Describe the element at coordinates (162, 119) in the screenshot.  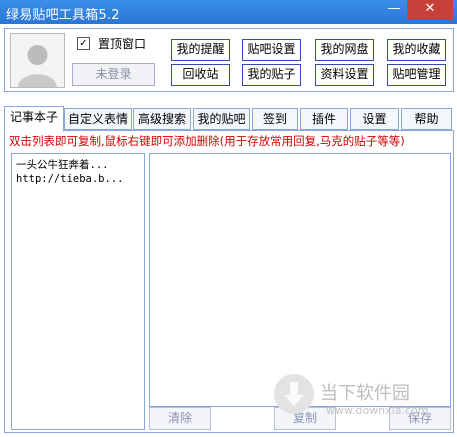
I see `tab-advanced-search: 高级搜索` at that location.